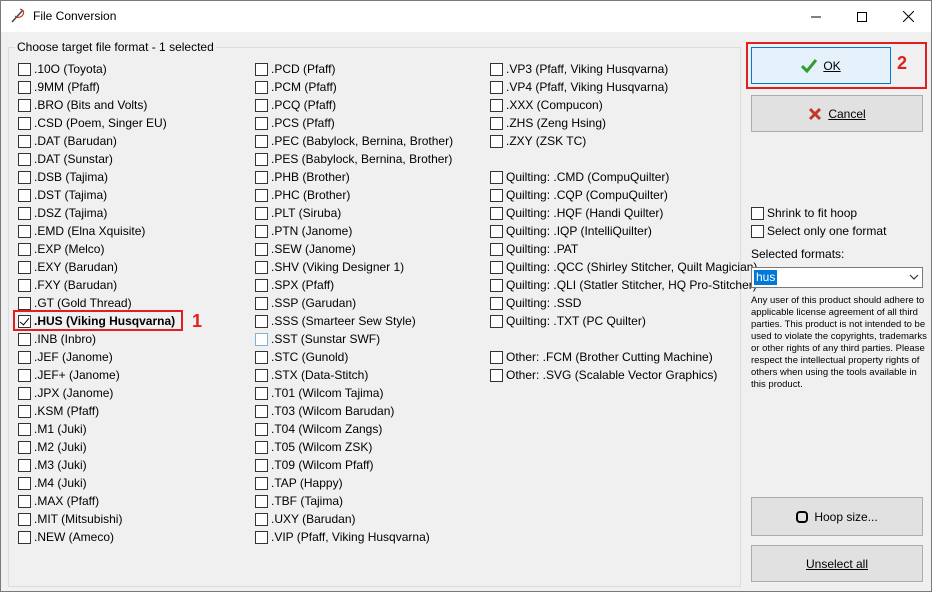 The image size is (932, 592). Describe the element at coordinates (317, 339) in the screenshot. I see `format-option: .SST (Sunstar SWF)` at that location.